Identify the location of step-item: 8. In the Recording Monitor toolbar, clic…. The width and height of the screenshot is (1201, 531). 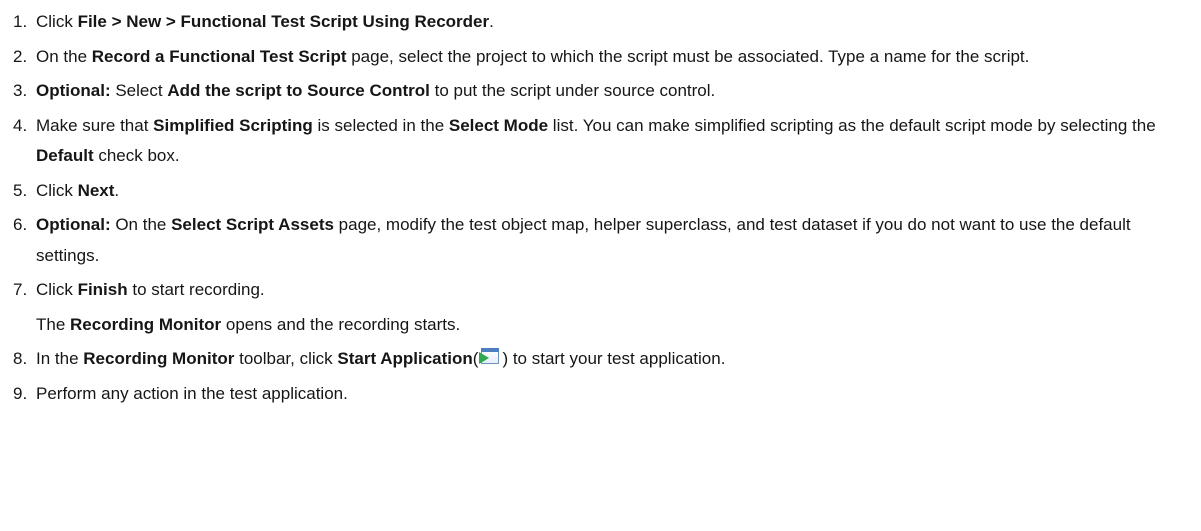
(600, 359).